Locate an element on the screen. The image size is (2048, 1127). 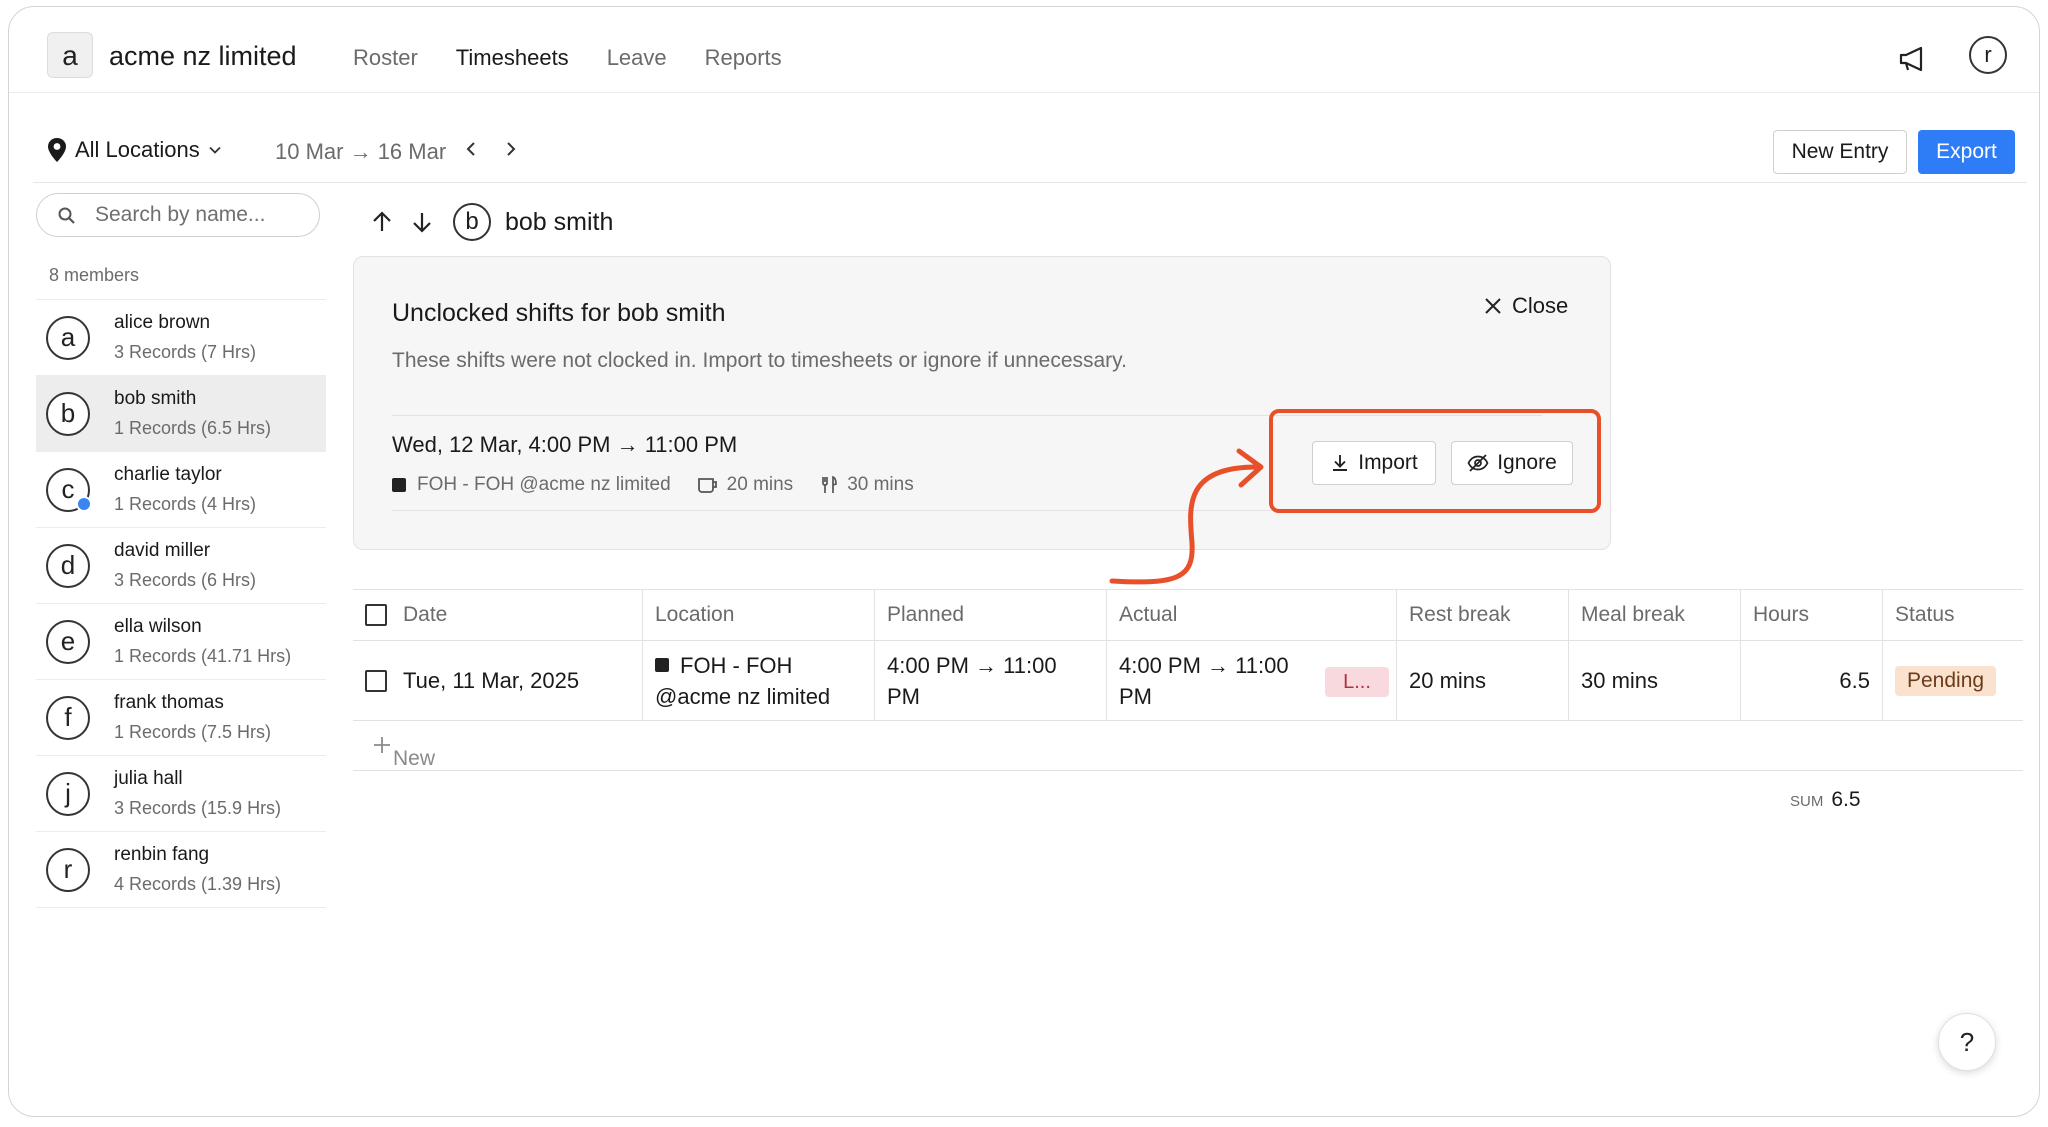
new-entry-button: New Entry is located at coordinates (1840, 152).